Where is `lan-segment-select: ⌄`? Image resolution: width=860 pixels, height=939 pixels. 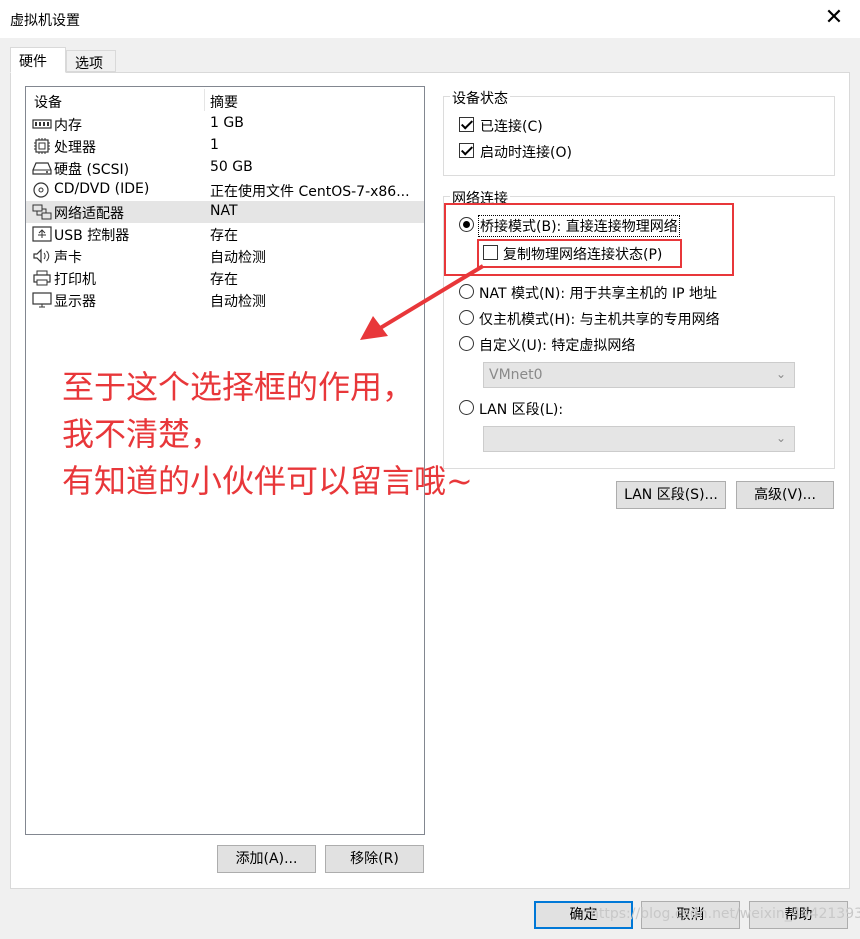 lan-segment-select: ⌄ is located at coordinates (639, 439).